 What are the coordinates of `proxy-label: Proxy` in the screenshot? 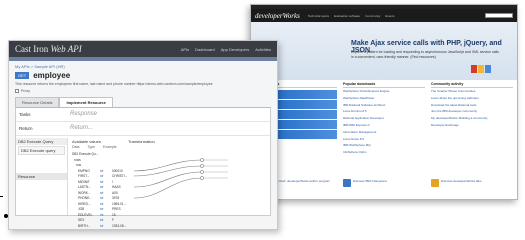 It's located at (25, 90).